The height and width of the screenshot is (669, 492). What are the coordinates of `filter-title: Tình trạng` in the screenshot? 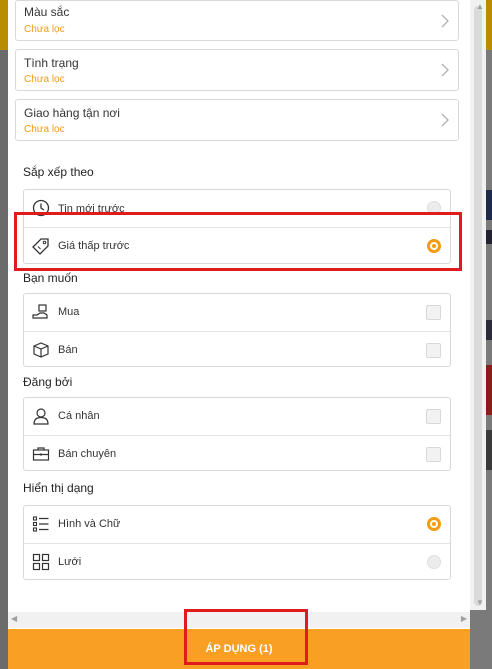 It's located at (51, 63).